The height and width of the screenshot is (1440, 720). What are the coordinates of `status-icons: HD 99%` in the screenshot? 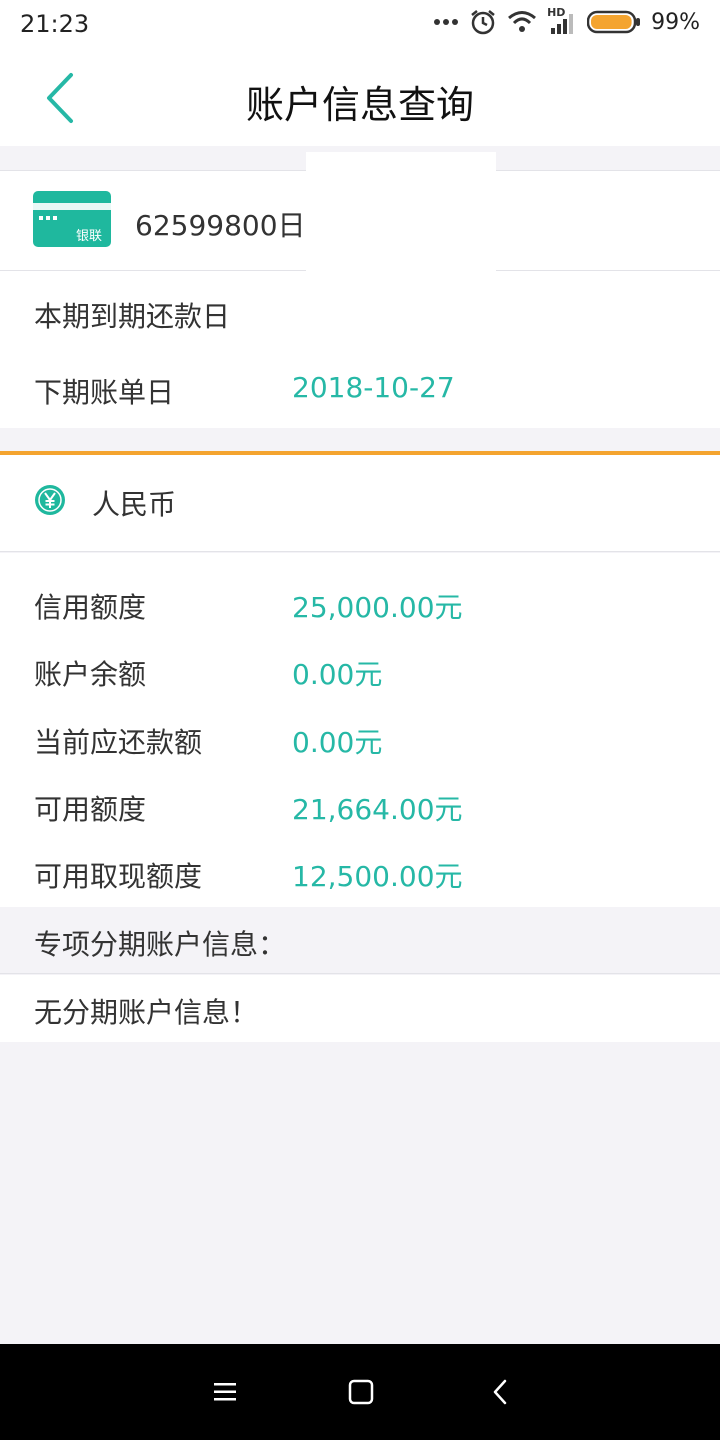 It's located at (566, 21).